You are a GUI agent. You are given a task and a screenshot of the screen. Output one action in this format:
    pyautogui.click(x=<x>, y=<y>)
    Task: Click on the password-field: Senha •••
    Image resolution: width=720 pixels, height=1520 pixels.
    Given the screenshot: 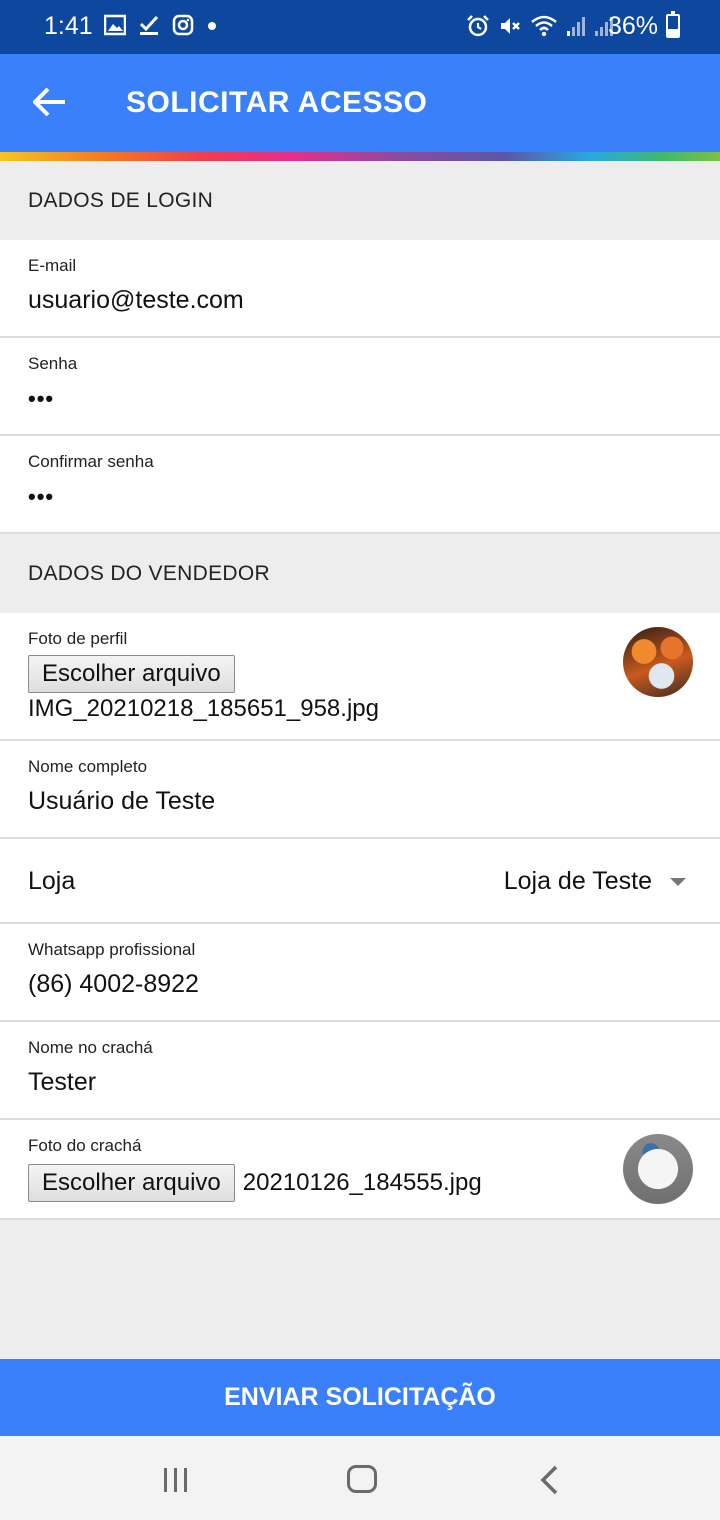 What is the action you would take?
    pyautogui.click(x=360, y=387)
    